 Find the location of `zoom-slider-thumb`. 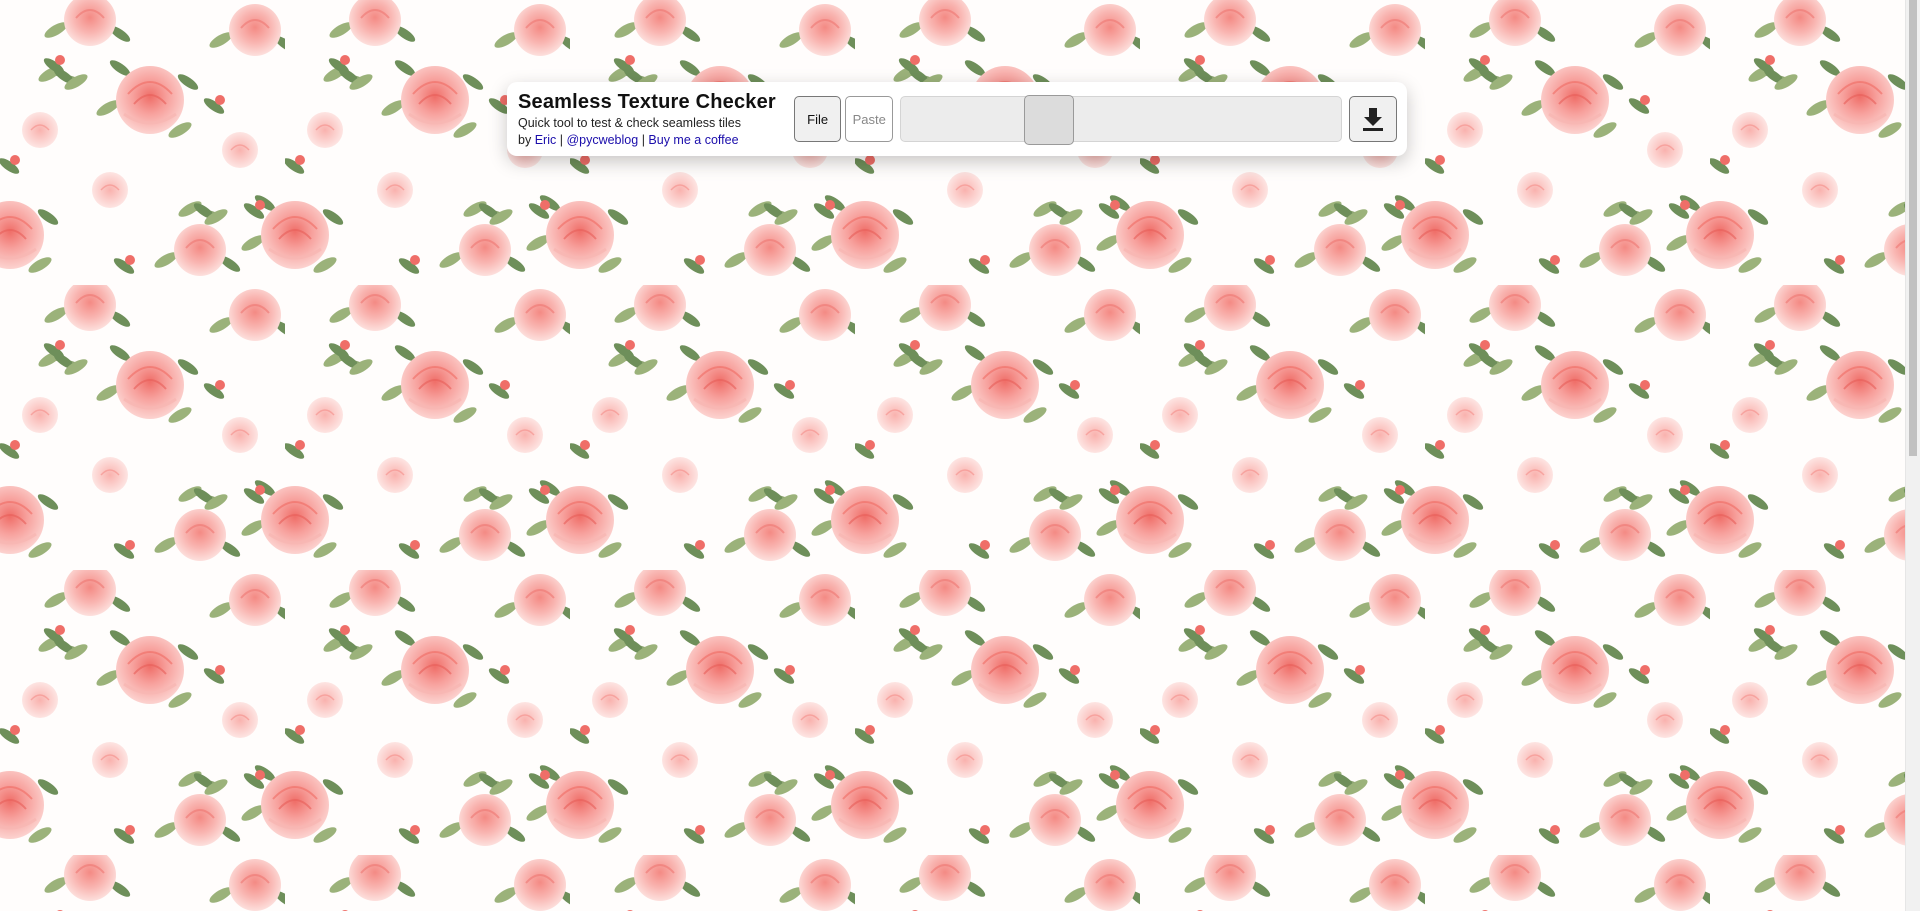

zoom-slider-thumb is located at coordinates (1048, 120).